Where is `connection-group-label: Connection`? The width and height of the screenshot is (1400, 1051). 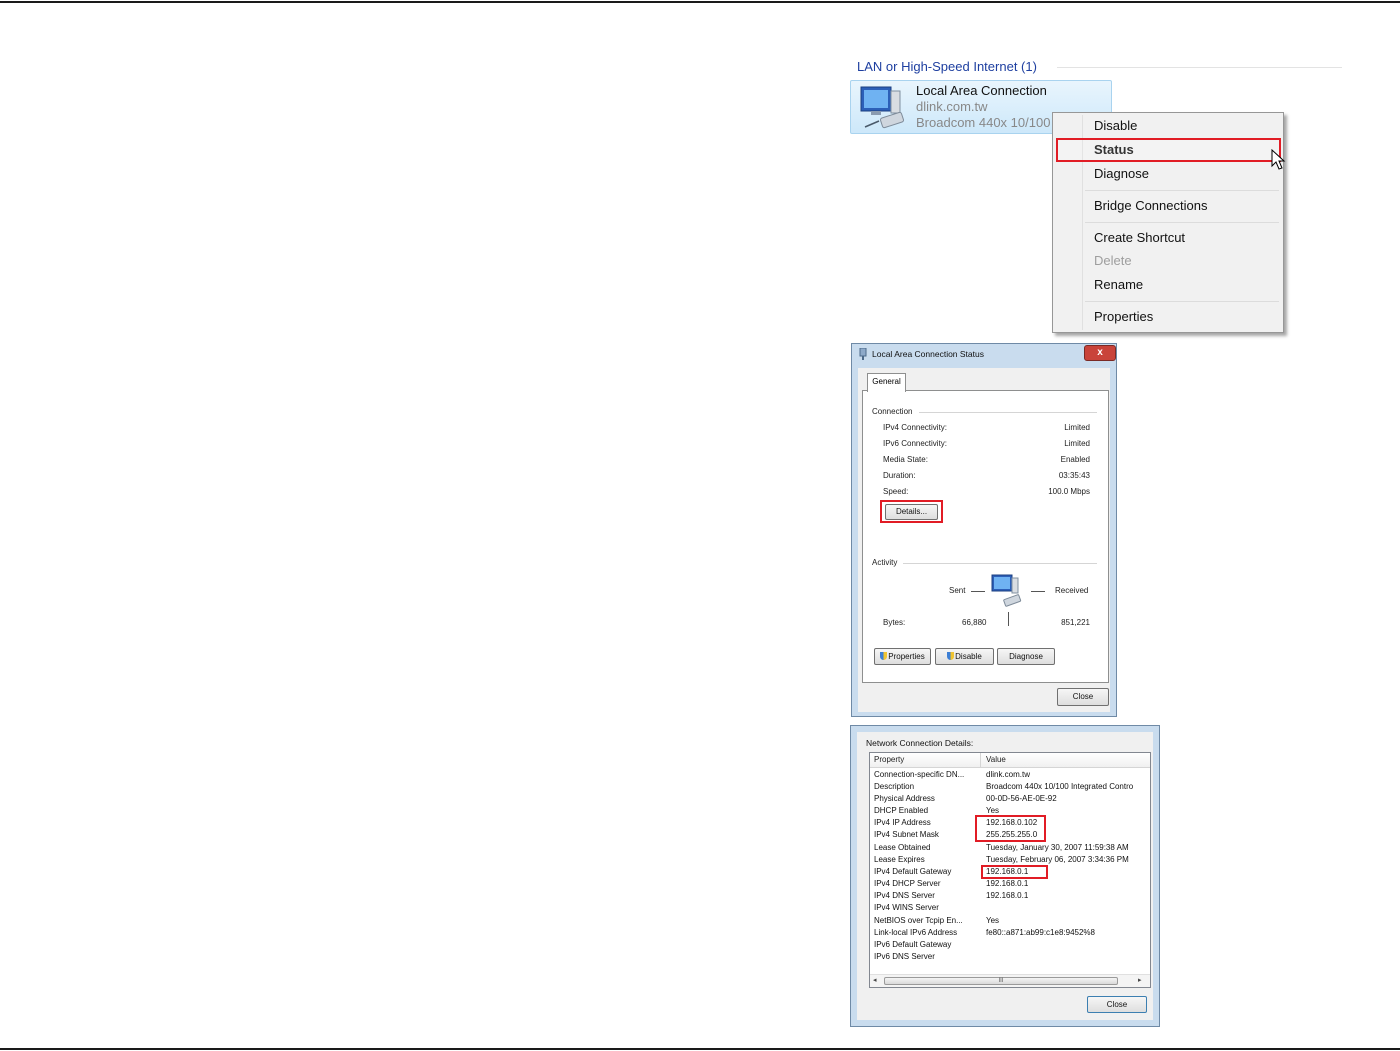
connection-group-label: Connection is located at coordinates (892, 411).